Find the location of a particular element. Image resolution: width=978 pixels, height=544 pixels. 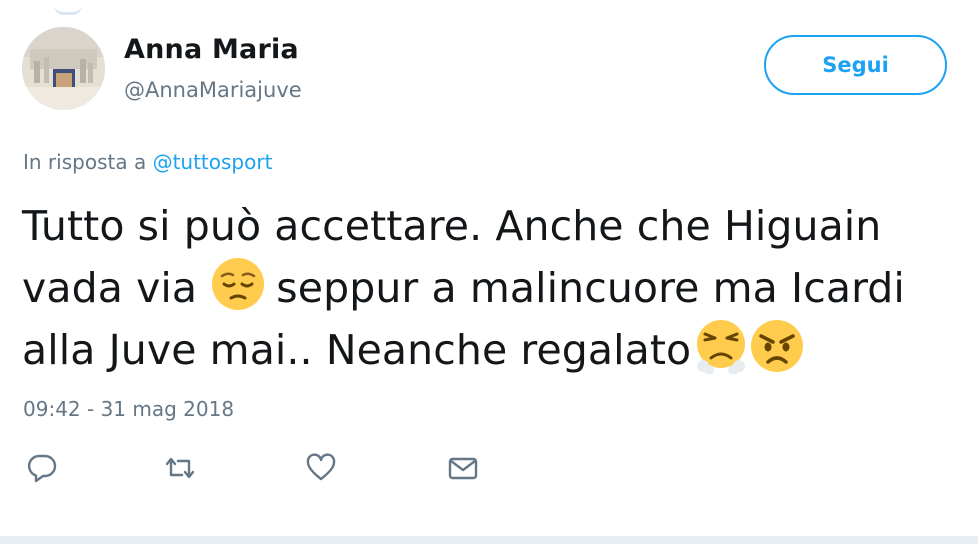

like-icon is located at coordinates (321, 467).